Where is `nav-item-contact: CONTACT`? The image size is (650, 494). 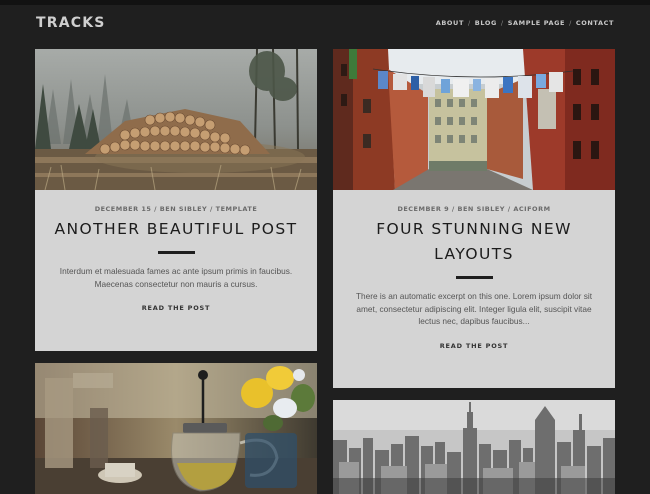
nav-item-contact: CONTACT is located at coordinates (595, 23).